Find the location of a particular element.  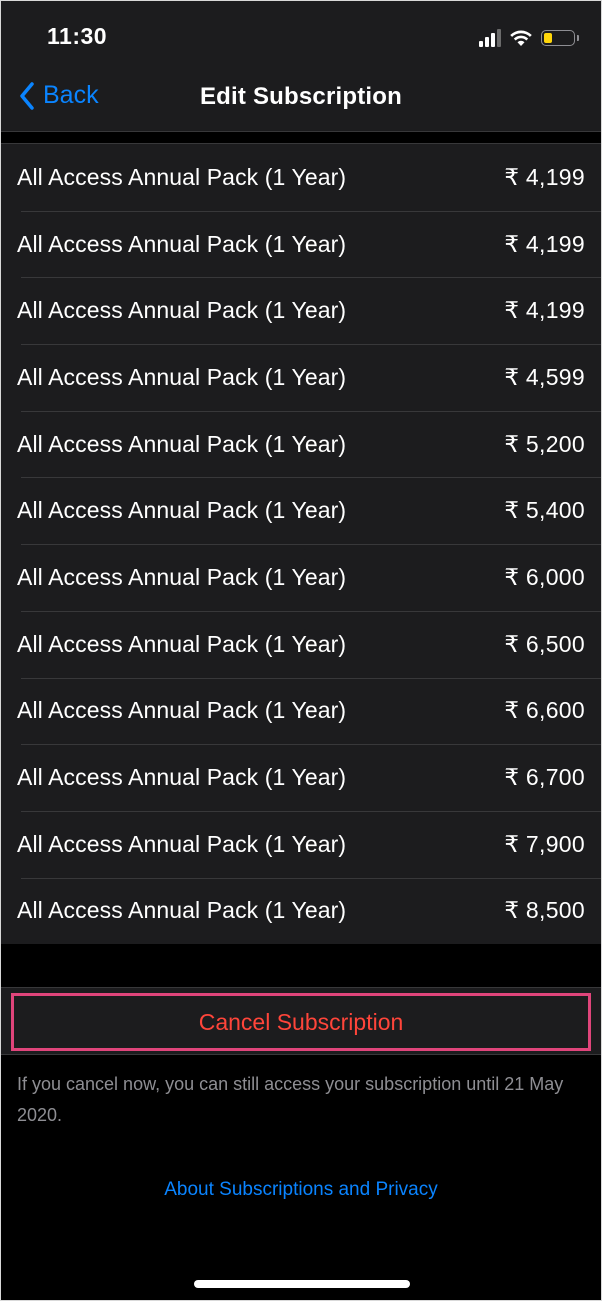

battery-icon is located at coordinates (560, 38).